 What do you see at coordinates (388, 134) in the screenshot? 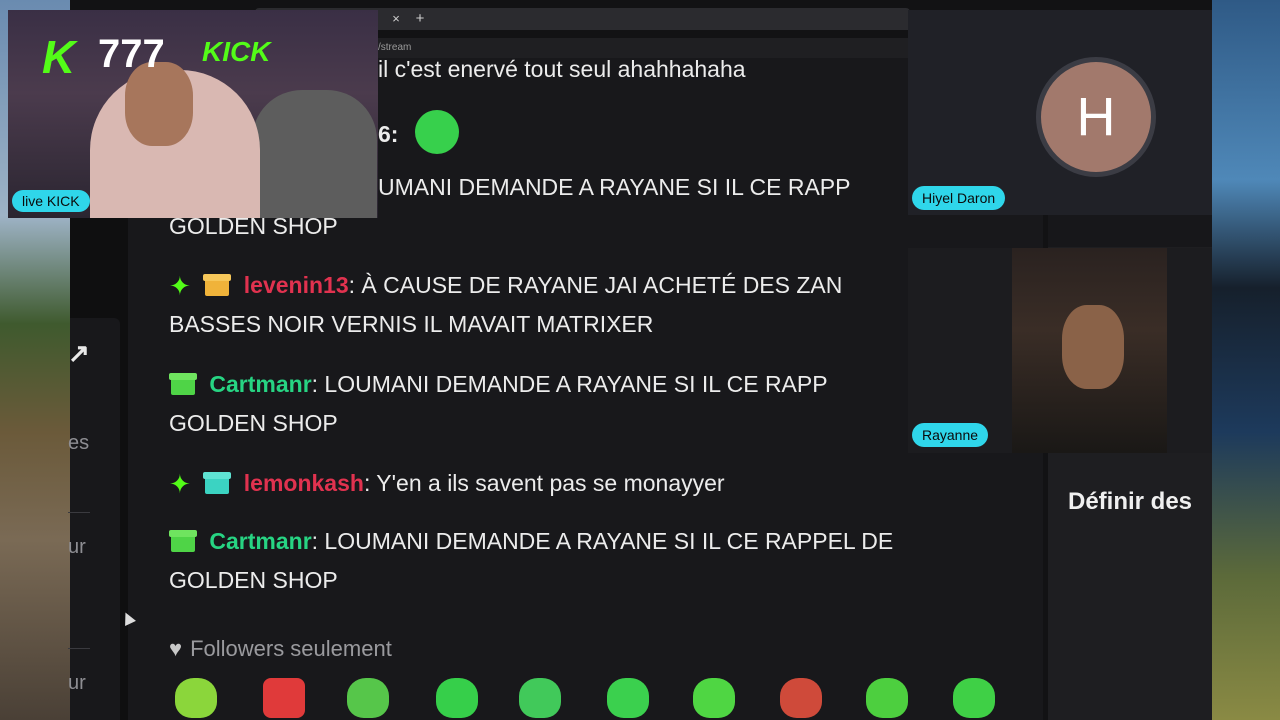
I see `chat-username-fragment: 6:` at bounding box center [388, 134].